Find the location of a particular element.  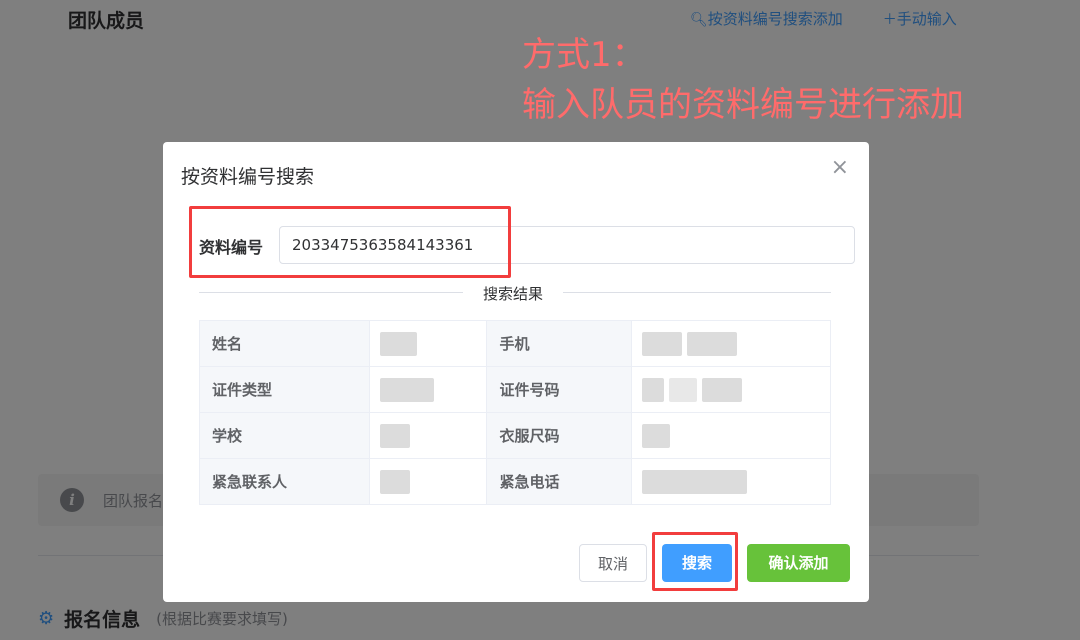

label-emergency-phone: 紧急电话 is located at coordinates (559, 481).